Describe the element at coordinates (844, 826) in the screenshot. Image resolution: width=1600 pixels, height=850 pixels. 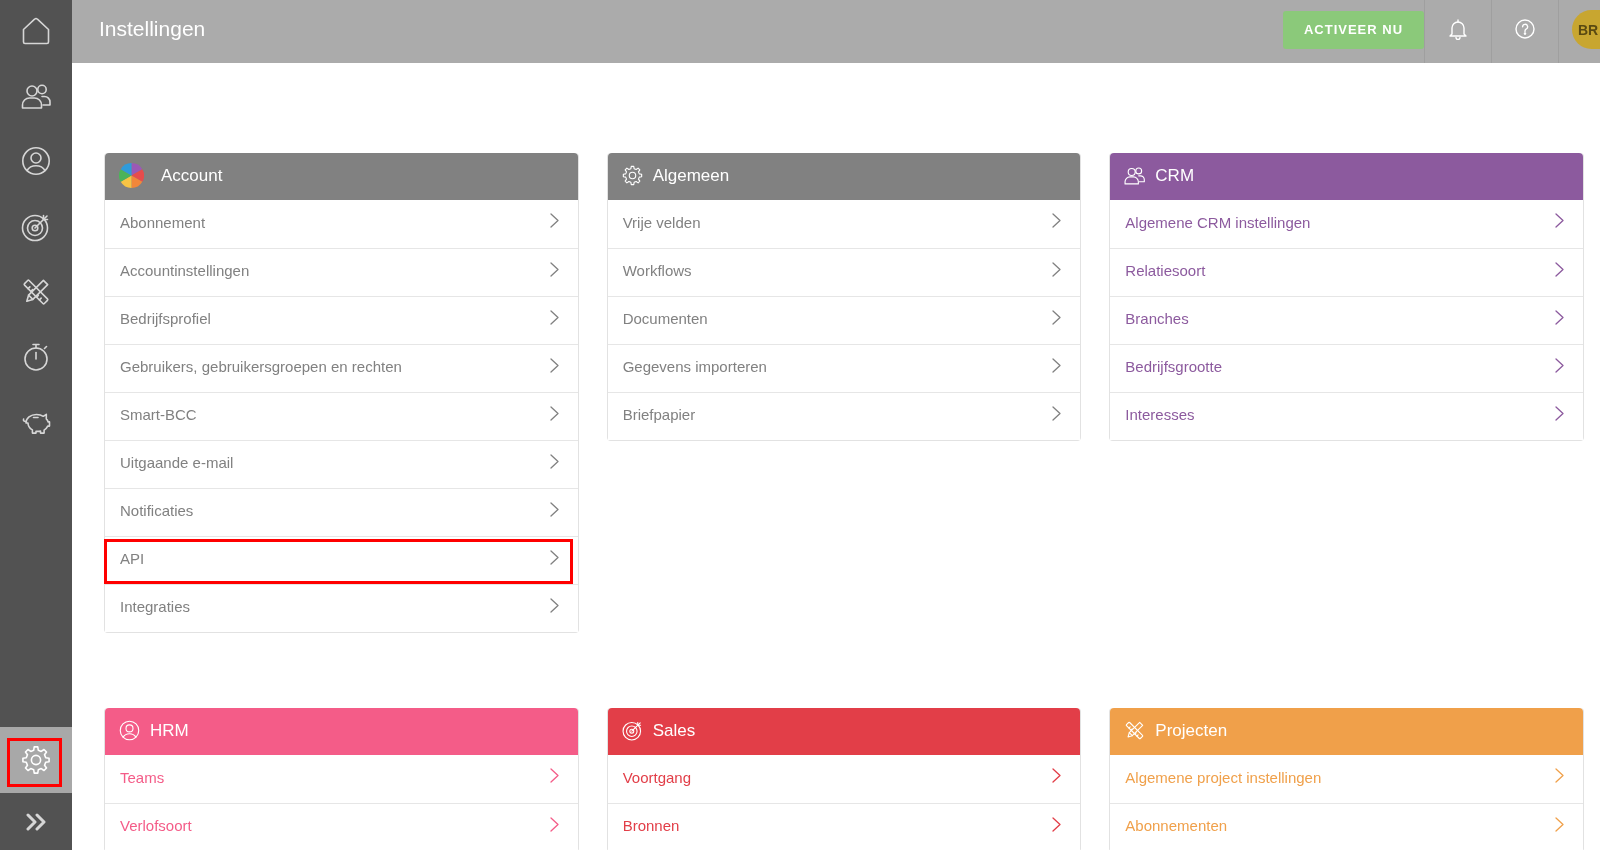
I see `settings-list-item: Bronnen` at that location.